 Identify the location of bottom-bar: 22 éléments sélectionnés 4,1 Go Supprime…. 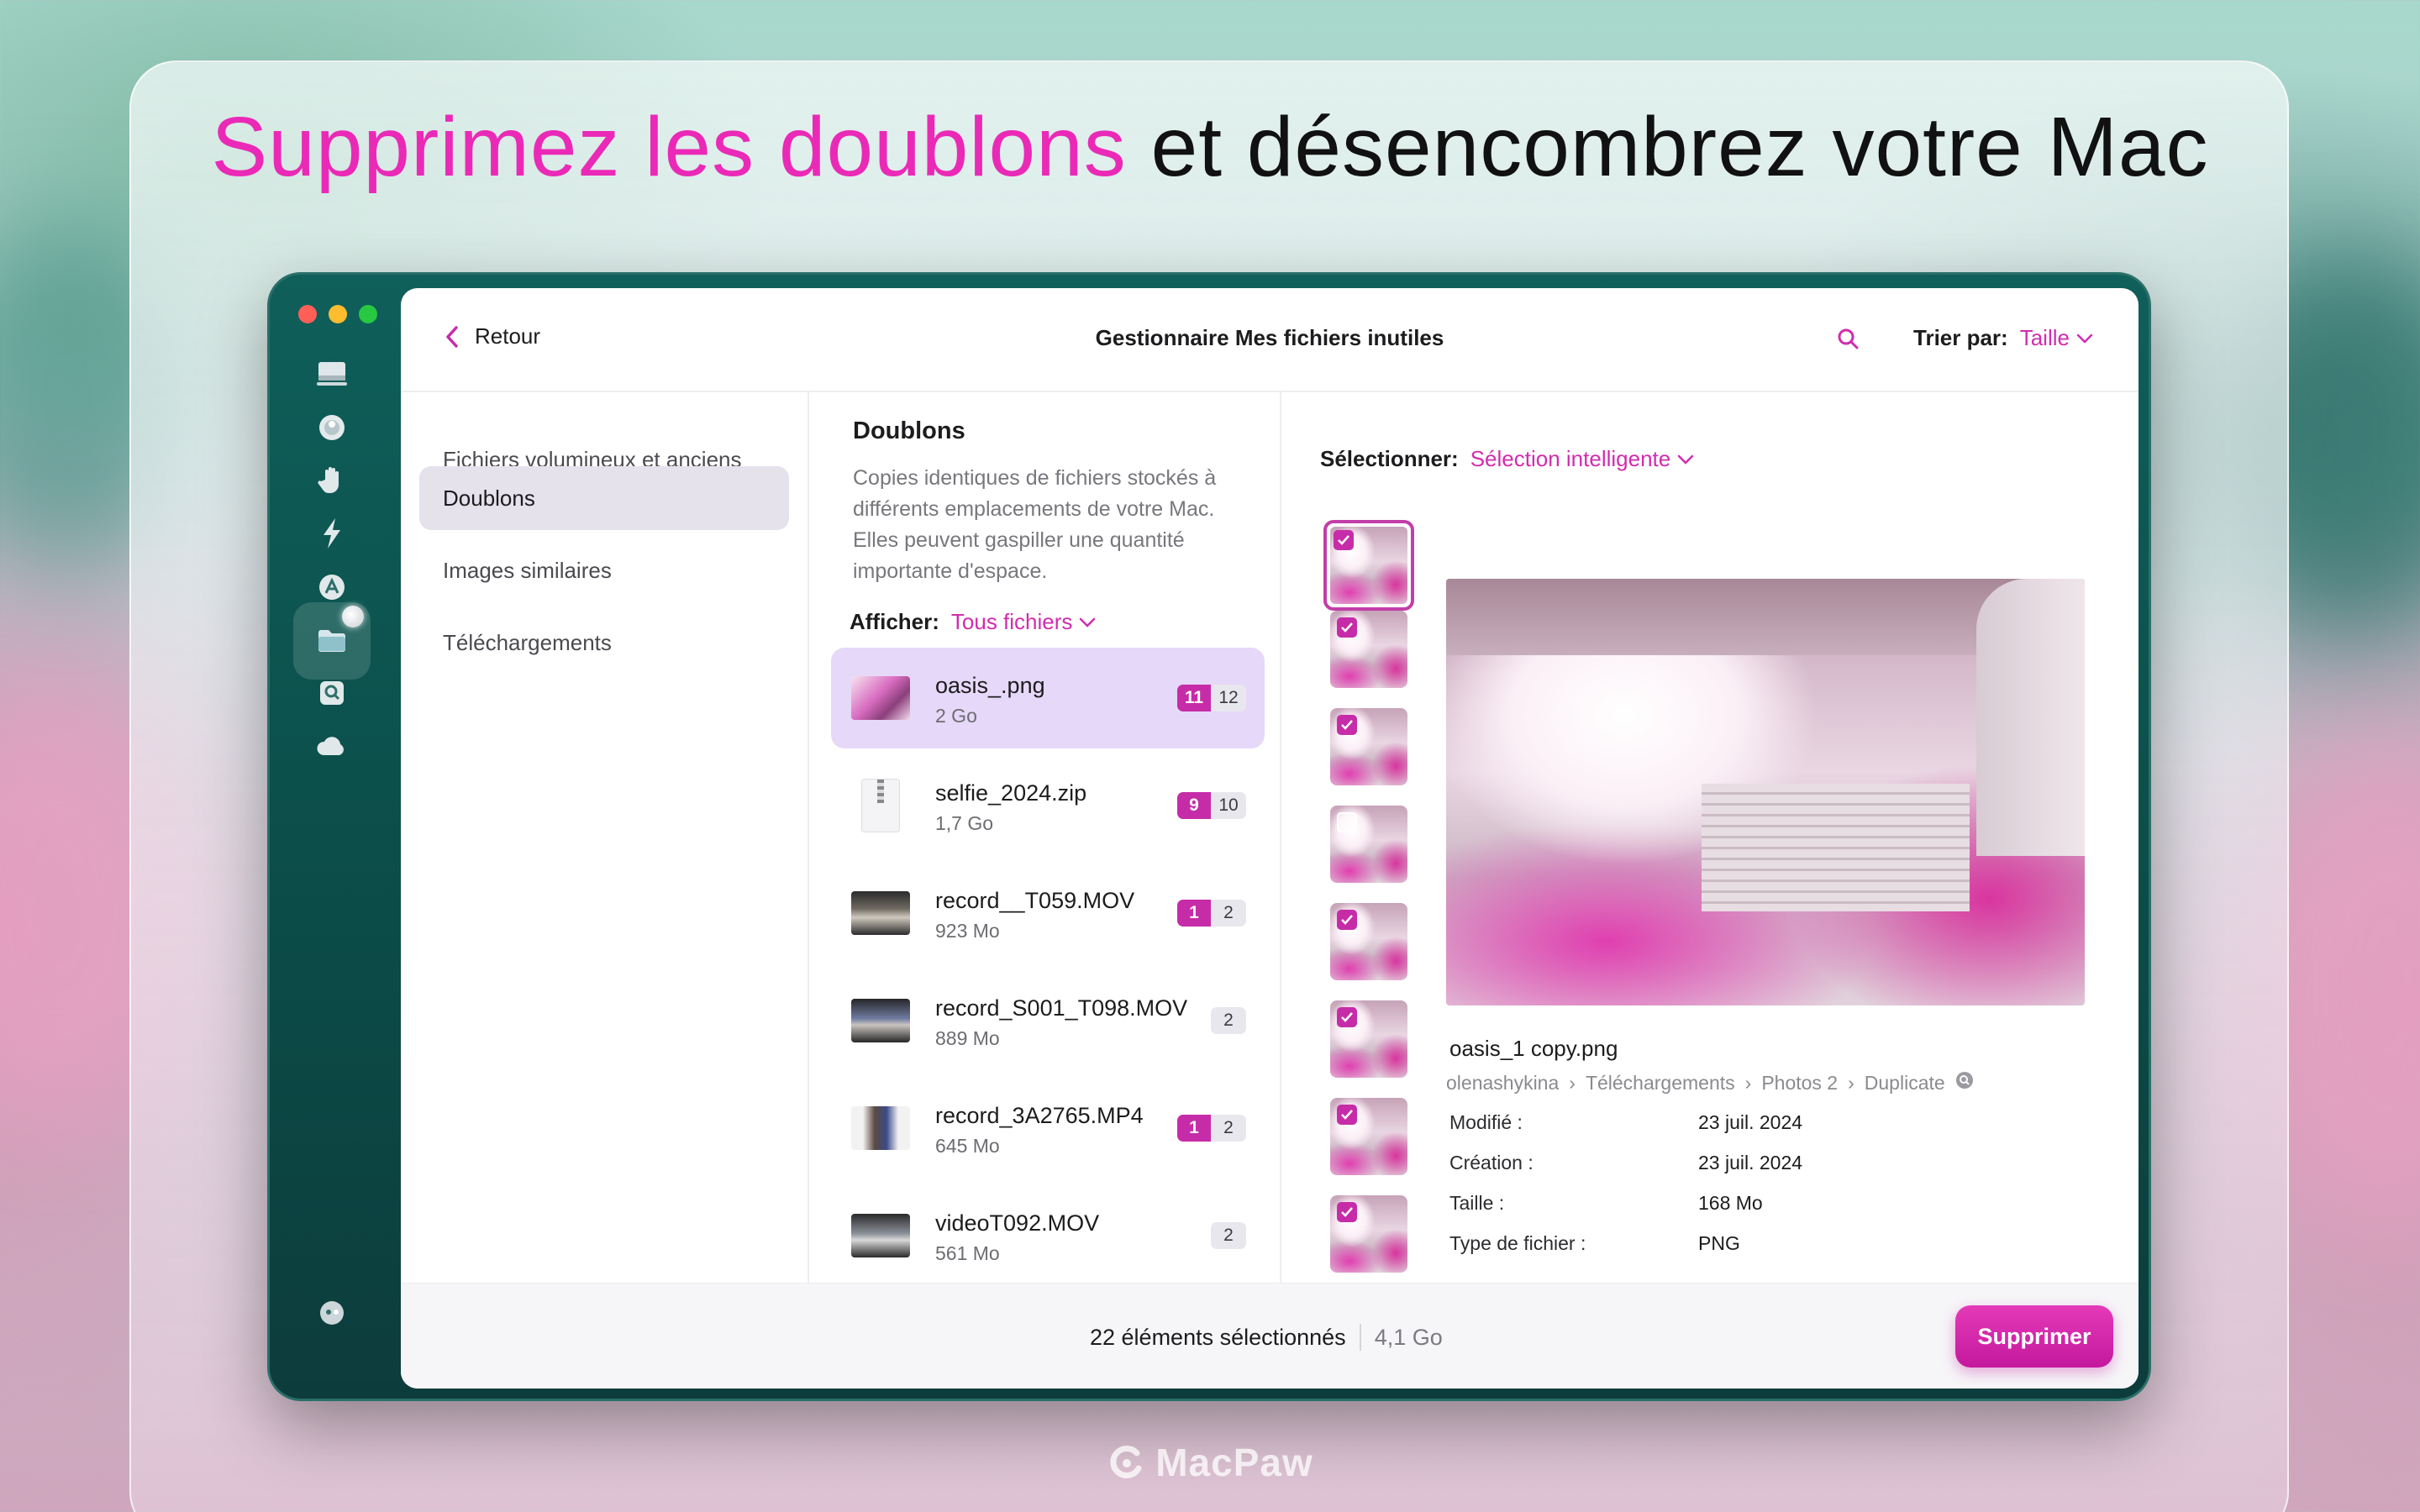
(1270, 1336).